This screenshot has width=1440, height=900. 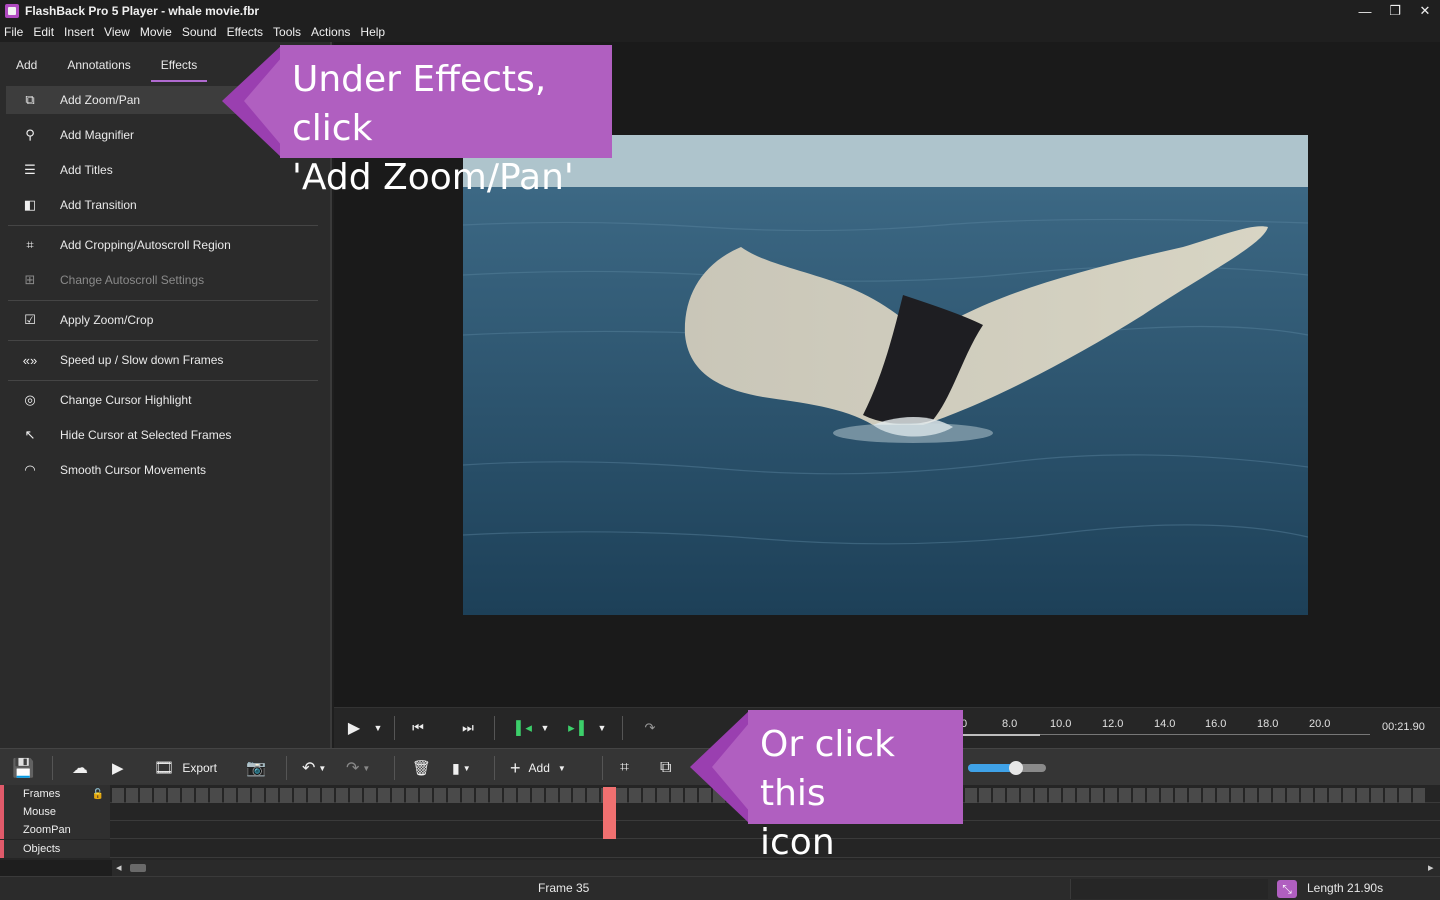 What do you see at coordinates (609, 813) in the screenshot?
I see `current-frame-marker` at bounding box center [609, 813].